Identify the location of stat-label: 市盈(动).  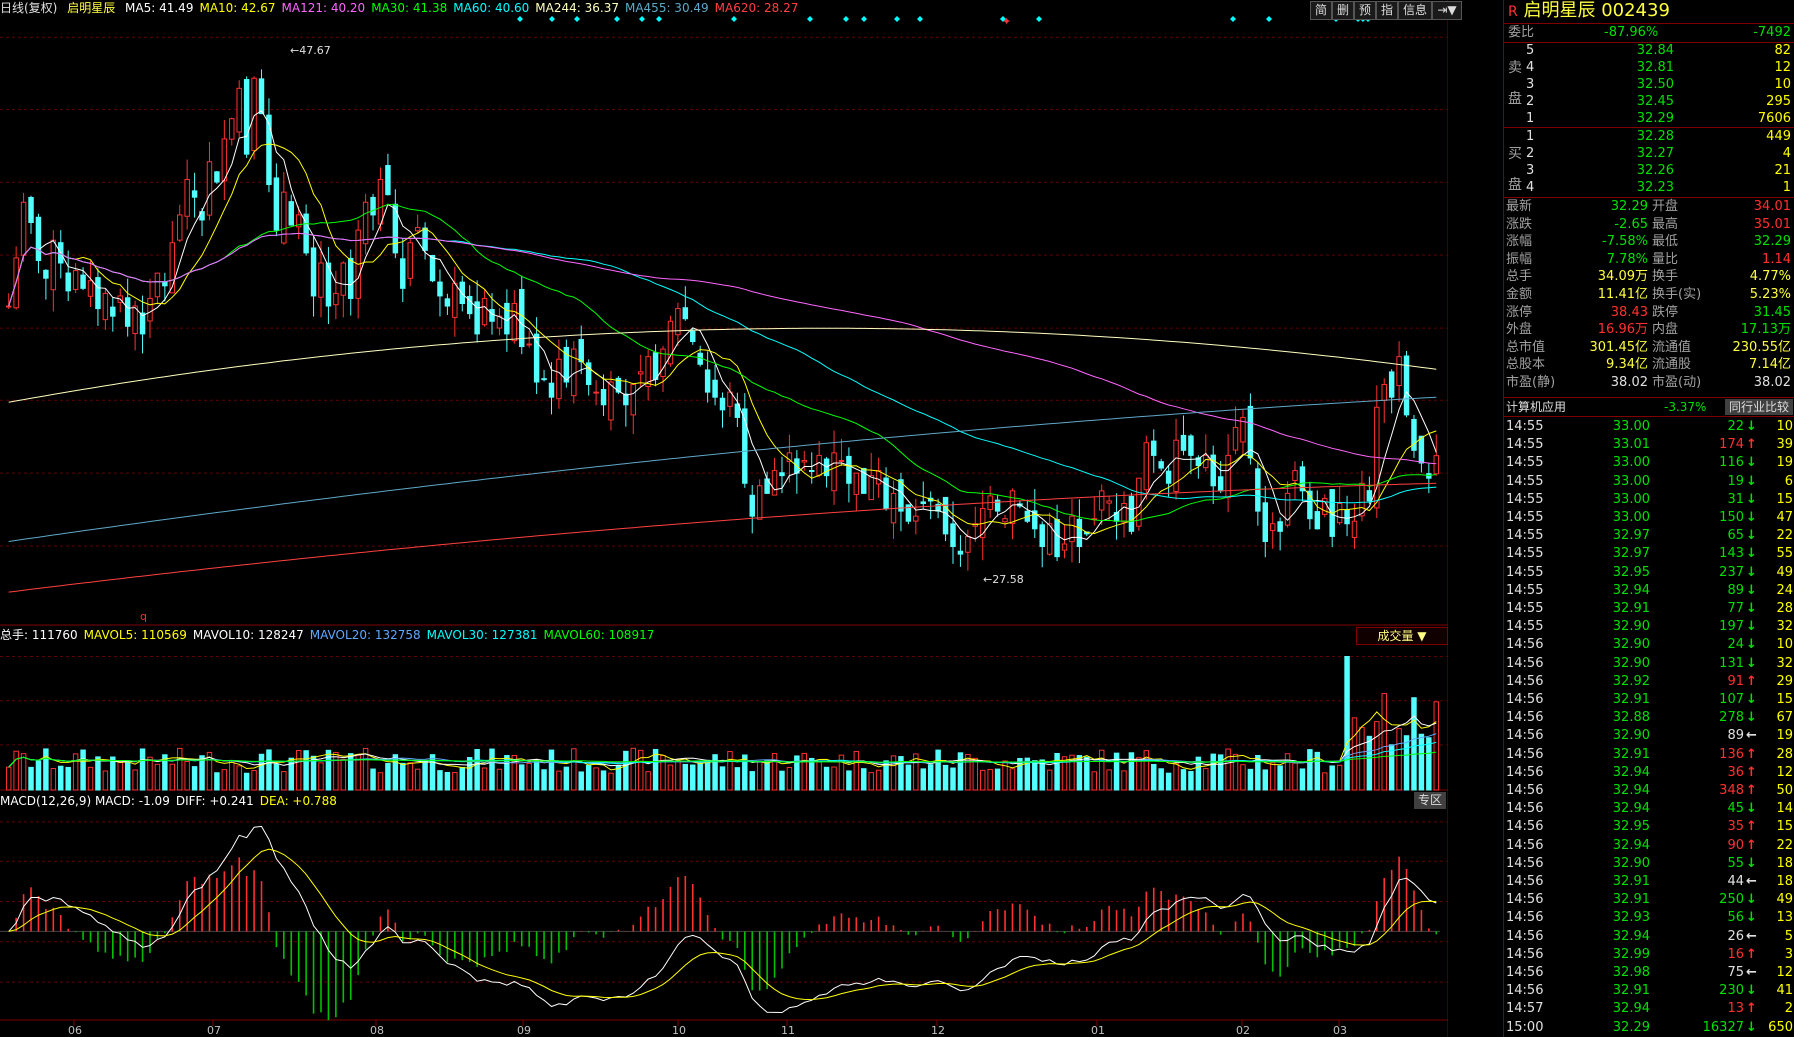
(1677, 382).